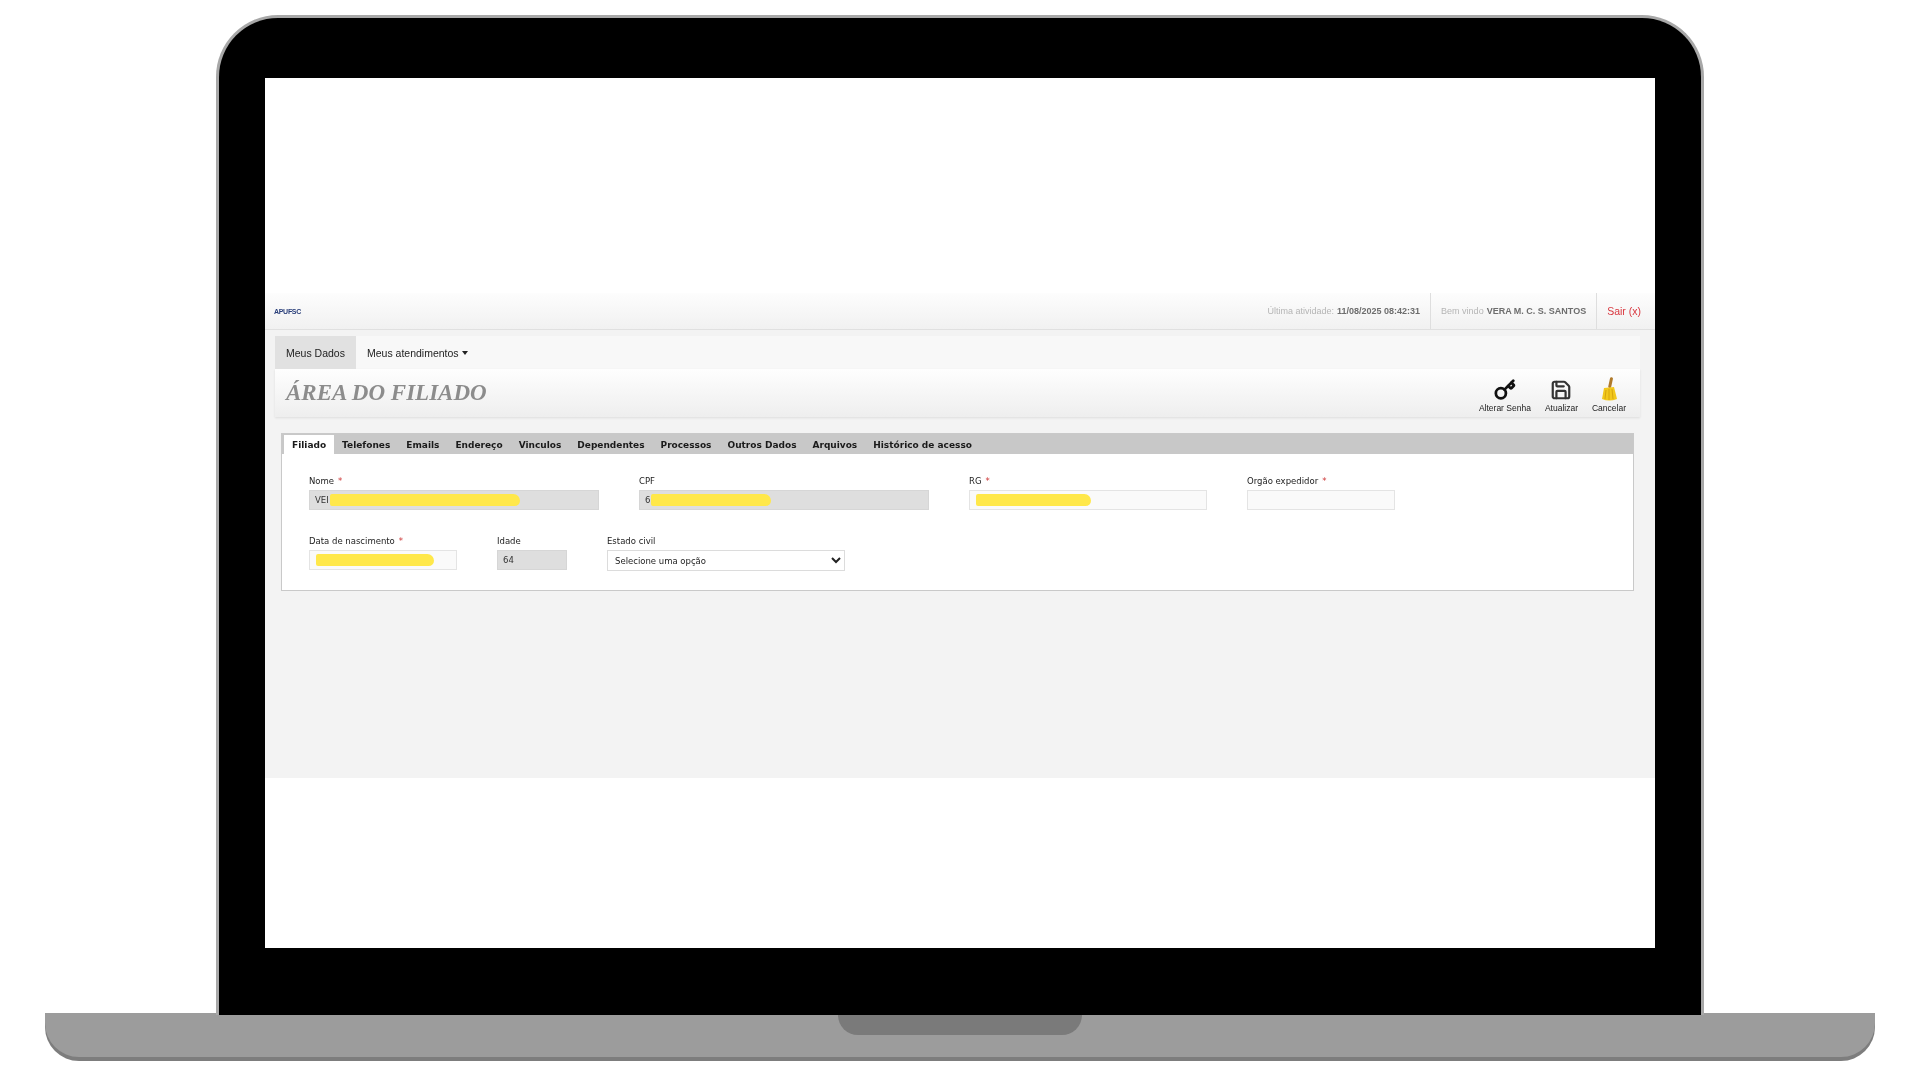 The image size is (1920, 1080). What do you see at coordinates (647, 481) in the screenshot?
I see `field-label: CPF` at bounding box center [647, 481].